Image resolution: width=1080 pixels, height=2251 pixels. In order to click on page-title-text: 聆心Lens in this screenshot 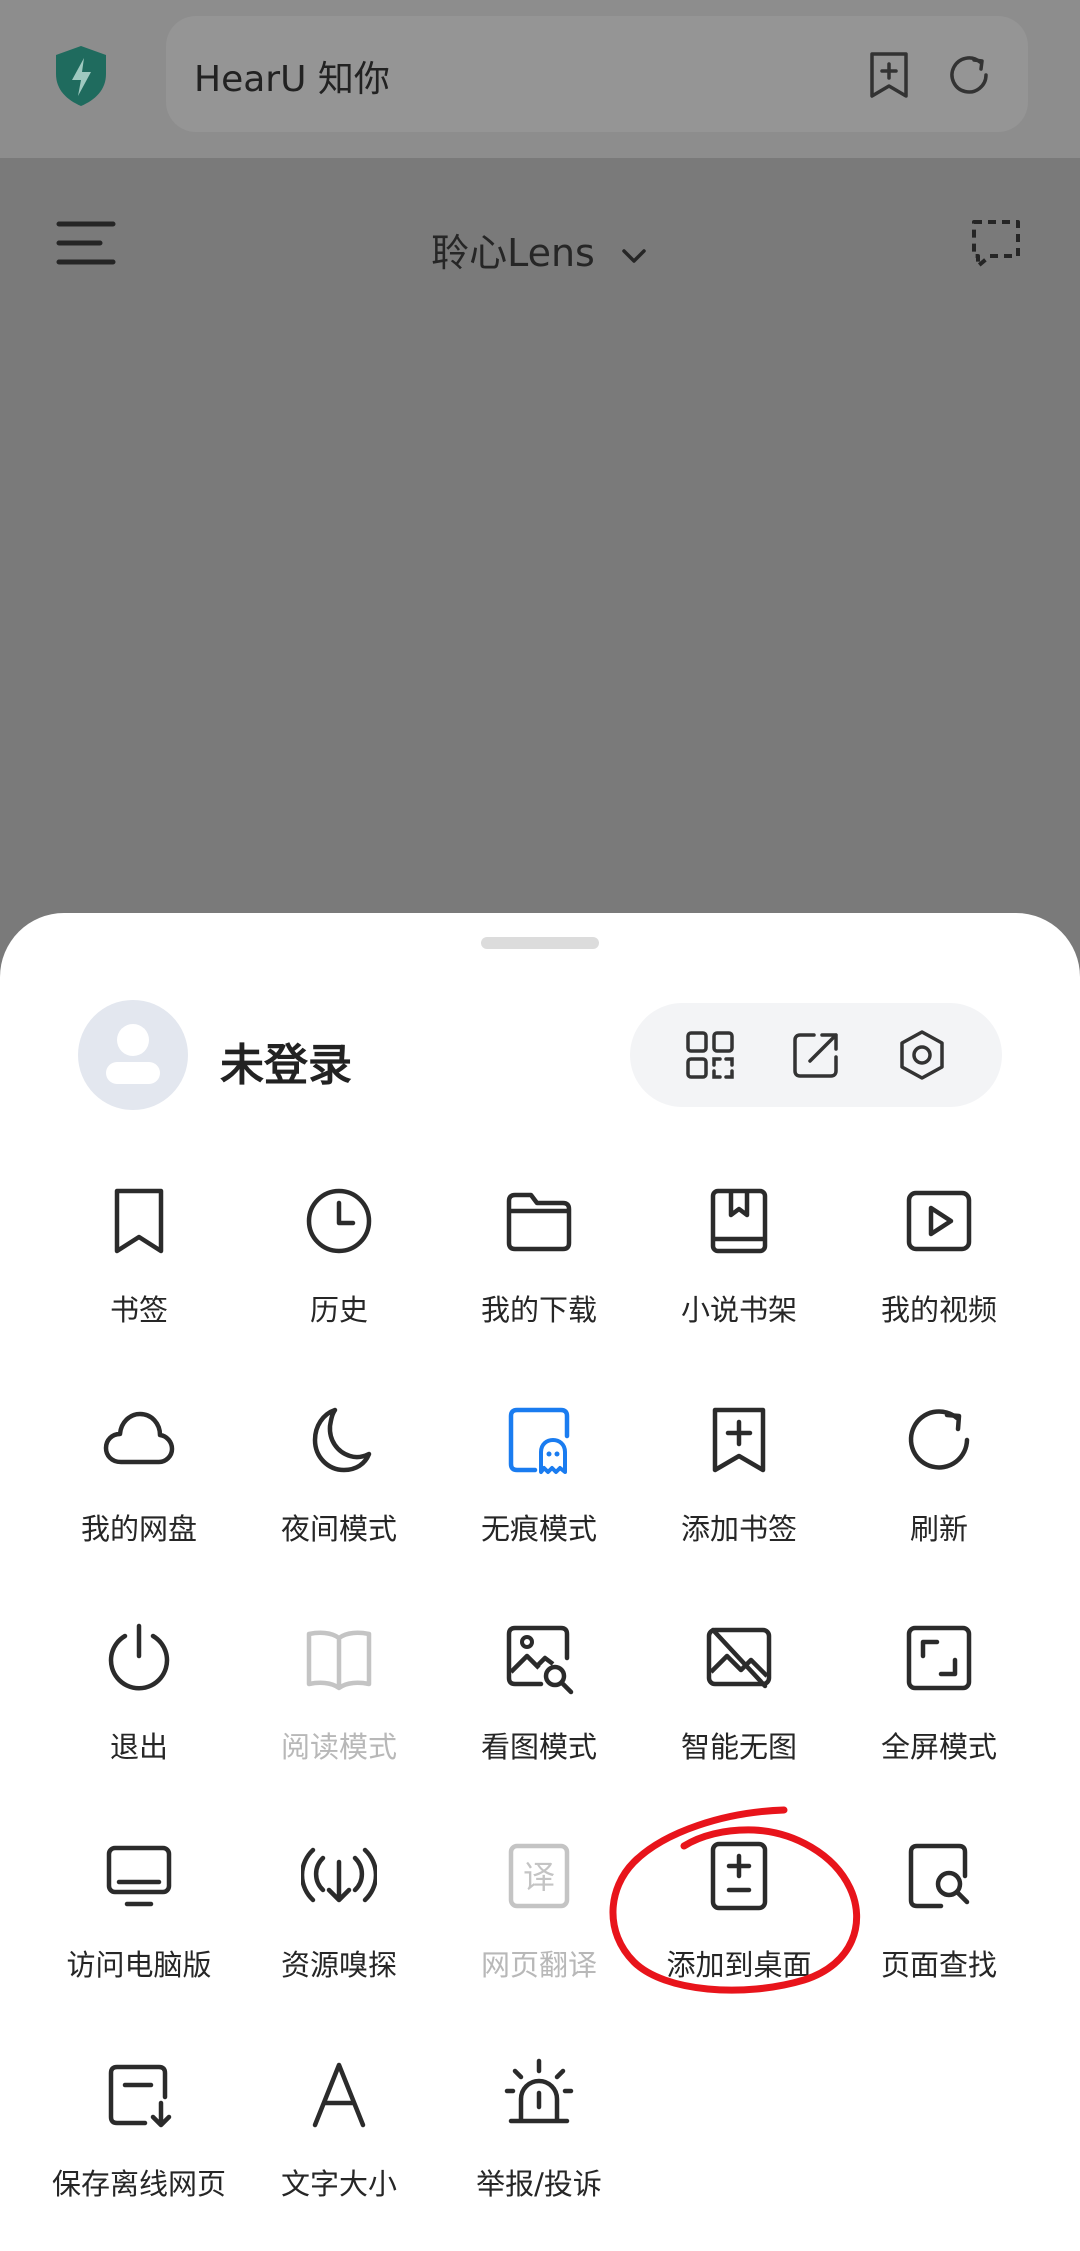, I will do `click(513, 253)`.